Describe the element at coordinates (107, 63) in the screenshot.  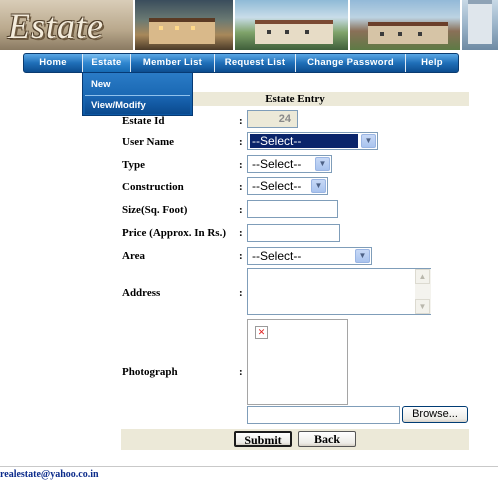
I see `nav-item-estate: Estate` at that location.